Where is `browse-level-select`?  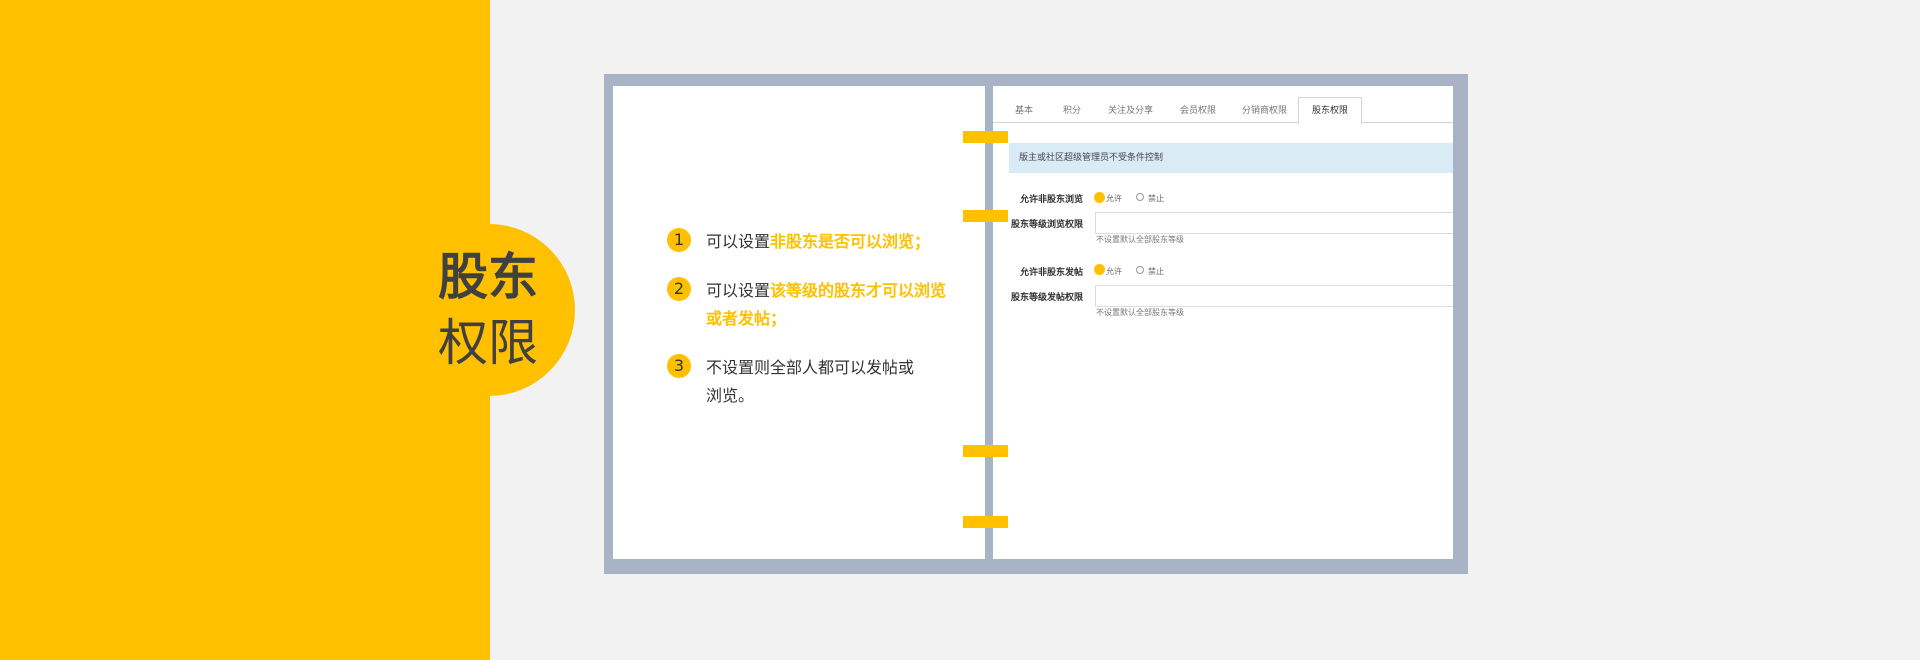 browse-level-select is located at coordinates (1274, 223).